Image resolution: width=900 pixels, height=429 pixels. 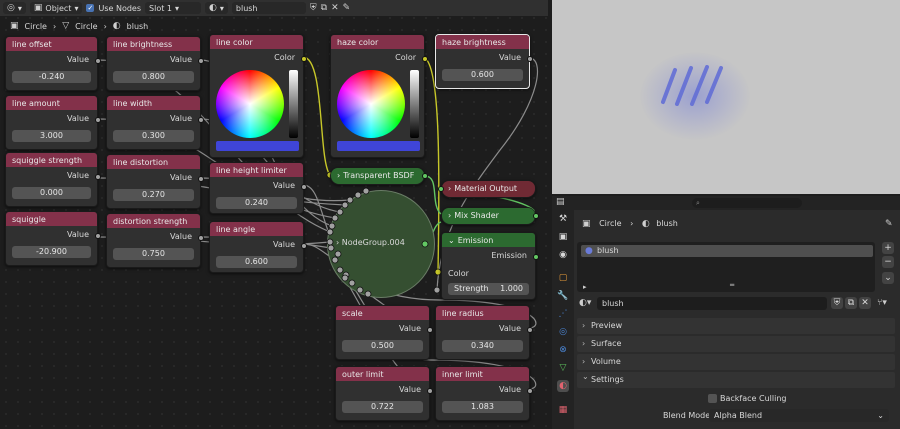 What do you see at coordinates (490, 216) in the screenshot?
I see `mix-shader-node: › Mix Shader` at bounding box center [490, 216].